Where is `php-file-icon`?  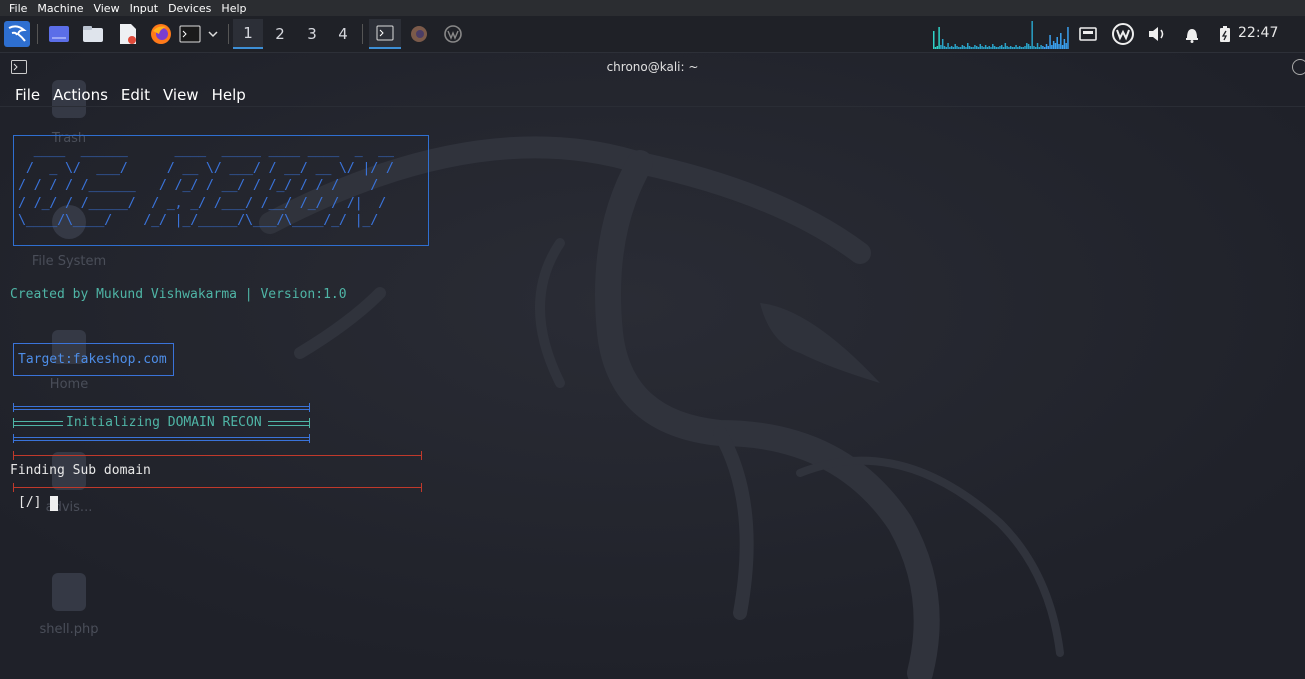 php-file-icon is located at coordinates (69, 592).